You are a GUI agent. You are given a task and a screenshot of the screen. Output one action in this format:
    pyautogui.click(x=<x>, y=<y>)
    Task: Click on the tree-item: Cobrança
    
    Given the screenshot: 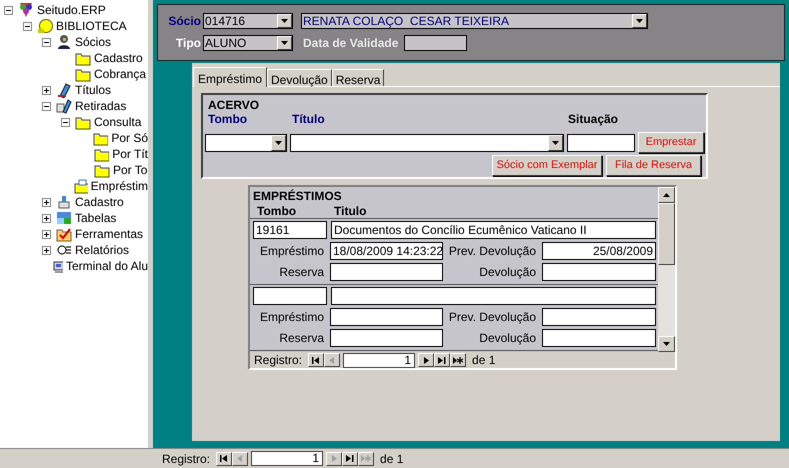 What is the action you would take?
    pyautogui.click(x=120, y=74)
    